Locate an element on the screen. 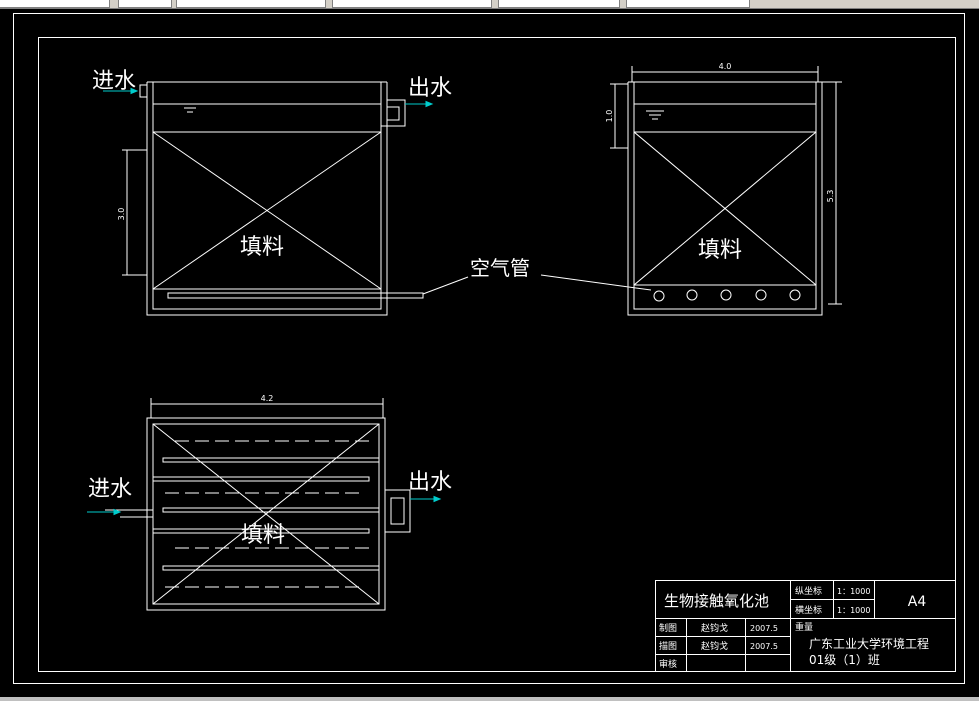 This screenshot has height=701, width=979. plan-inlet-label: 进水 is located at coordinates (110, 489).